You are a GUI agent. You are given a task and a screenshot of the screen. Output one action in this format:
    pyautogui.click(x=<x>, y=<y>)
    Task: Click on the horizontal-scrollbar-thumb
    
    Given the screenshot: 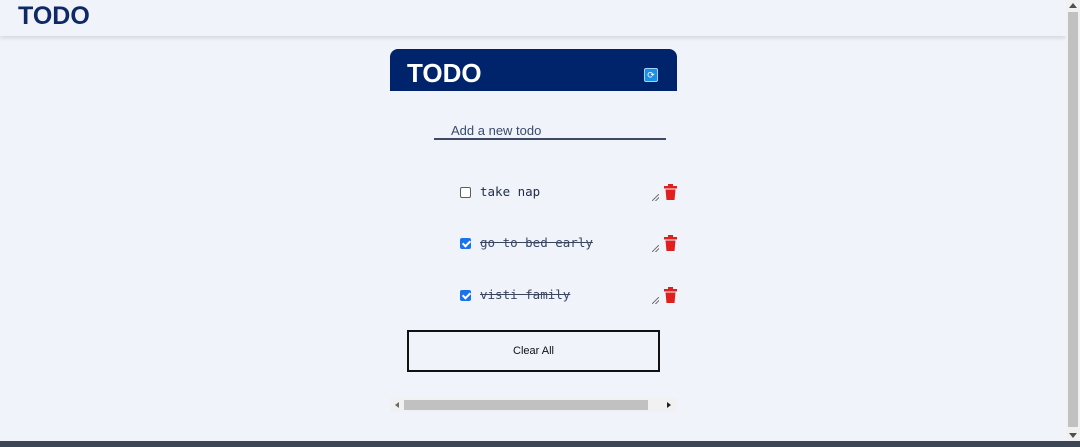 What is the action you would take?
    pyautogui.click(x=526, y=405)
    